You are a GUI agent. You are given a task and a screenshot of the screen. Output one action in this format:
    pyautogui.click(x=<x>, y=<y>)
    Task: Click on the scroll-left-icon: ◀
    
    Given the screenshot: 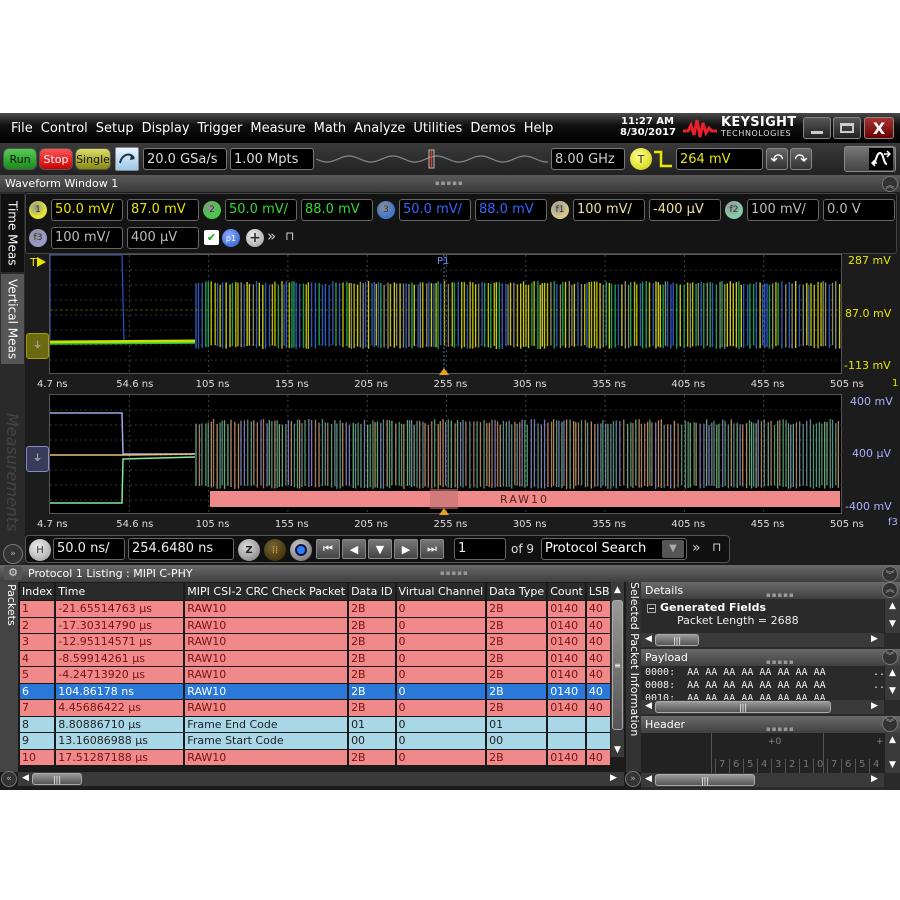 What is the action you would take?
    pyautogui.click(x=25, y=778)
    